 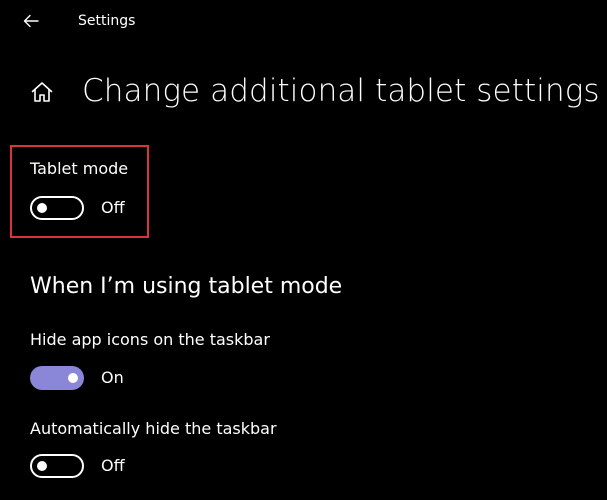 I want to click on tablet-mode-label: Tablet mode, so click(x=79, y=168).